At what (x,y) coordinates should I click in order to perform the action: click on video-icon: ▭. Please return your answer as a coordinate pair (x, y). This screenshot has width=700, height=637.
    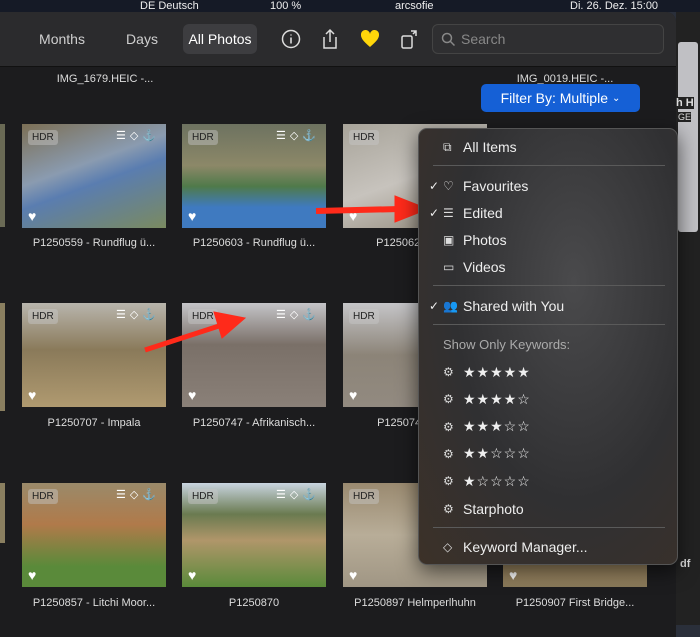
    Looking at the image, I should click on (449, 267).